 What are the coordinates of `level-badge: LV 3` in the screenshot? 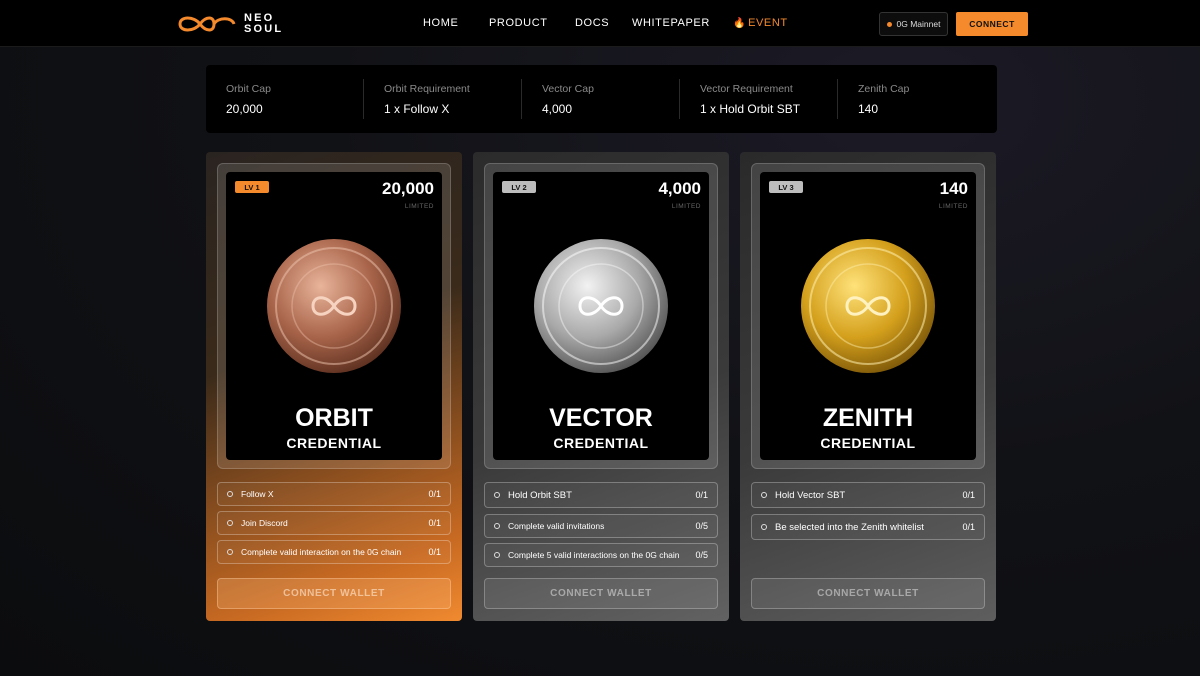 It's located at (786, 187).